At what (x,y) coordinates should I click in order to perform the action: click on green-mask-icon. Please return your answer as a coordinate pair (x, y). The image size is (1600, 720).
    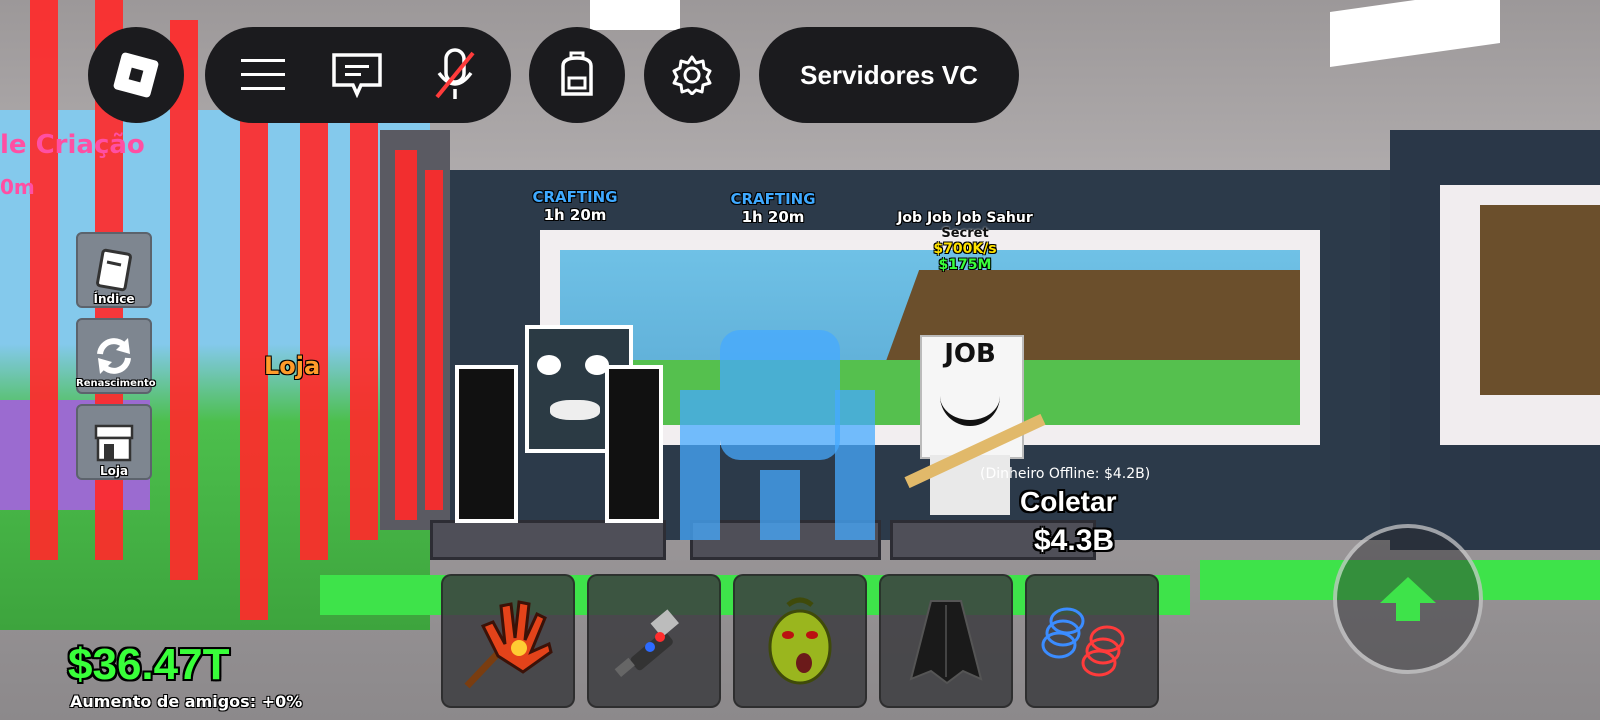
    Looking at the image, I should click on (800, 641).